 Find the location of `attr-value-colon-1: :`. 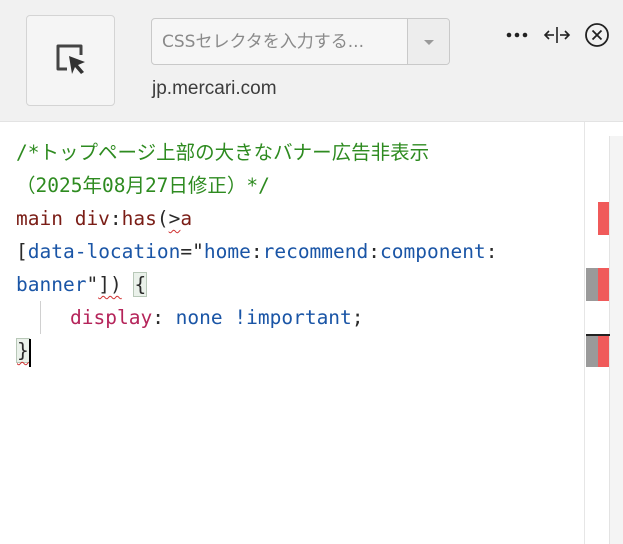

attr-value-colon-1: : is located at coordinates (256, 251).